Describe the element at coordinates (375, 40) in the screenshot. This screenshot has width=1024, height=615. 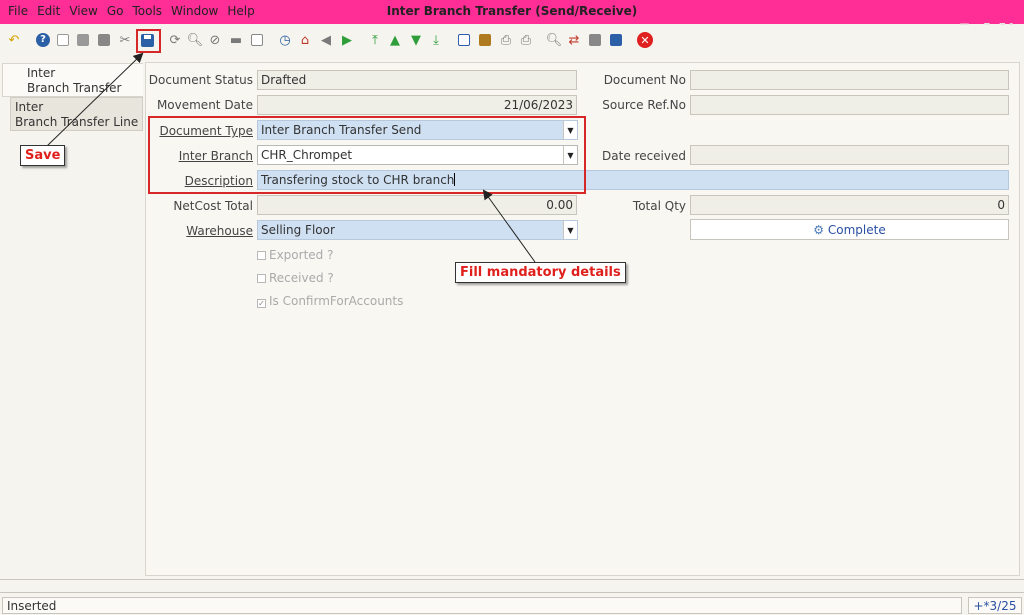
I see `first-record-icon: ⤒` at that location.